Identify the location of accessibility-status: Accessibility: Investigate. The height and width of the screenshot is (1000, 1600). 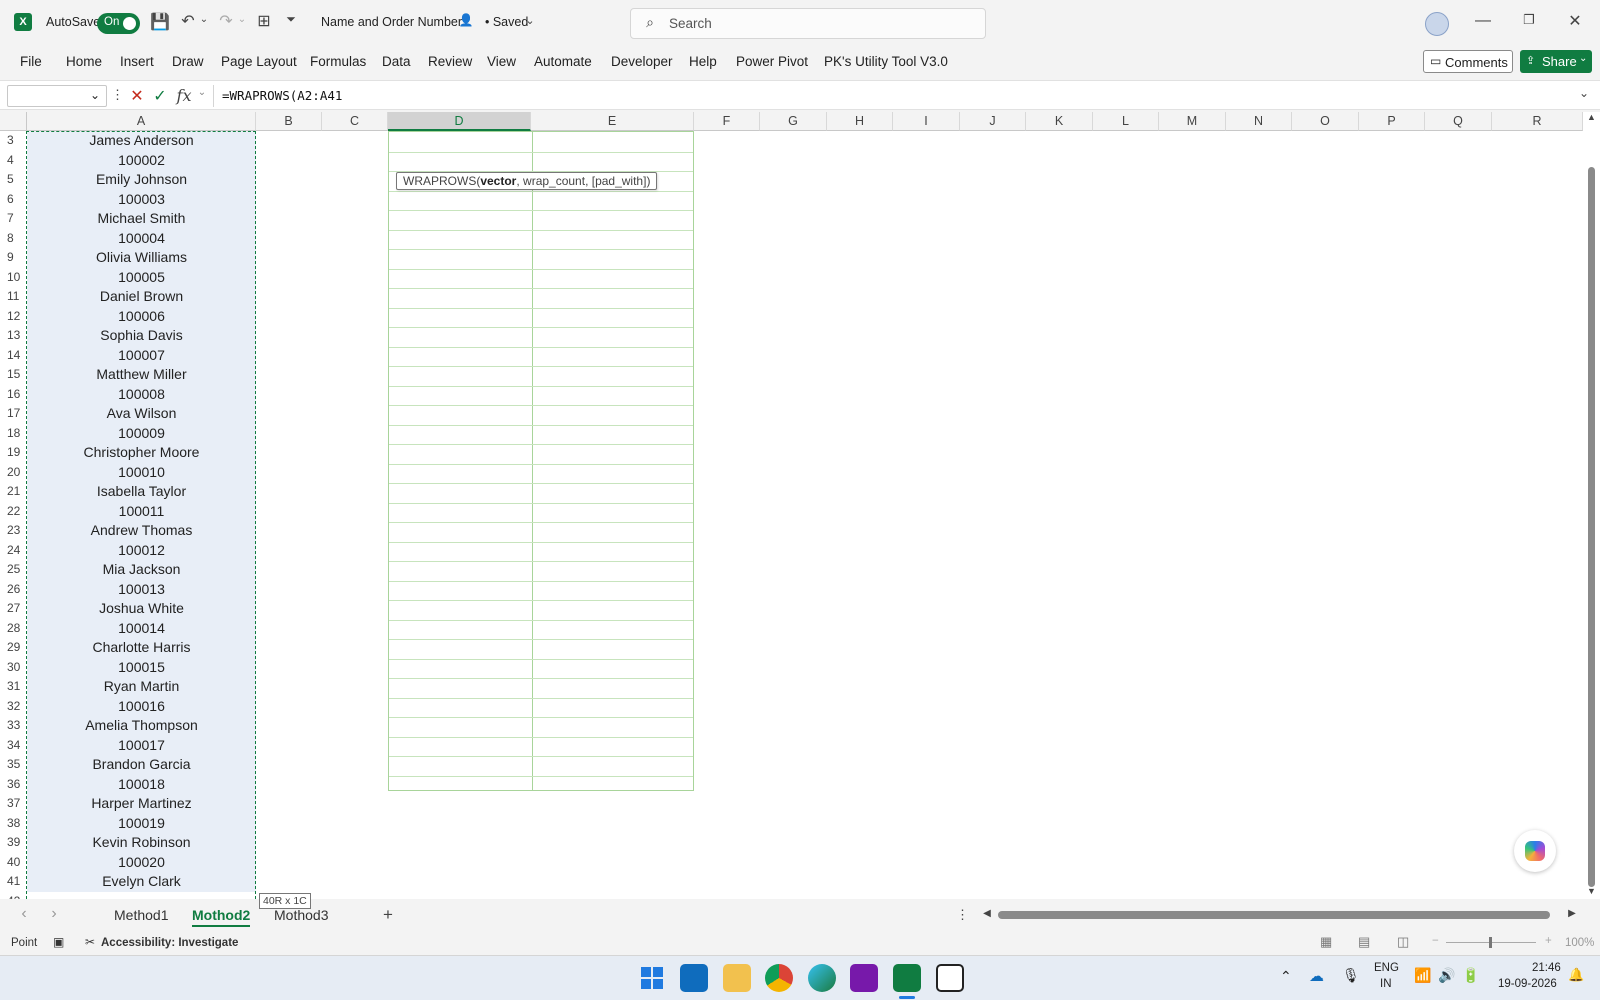
(169, 943).